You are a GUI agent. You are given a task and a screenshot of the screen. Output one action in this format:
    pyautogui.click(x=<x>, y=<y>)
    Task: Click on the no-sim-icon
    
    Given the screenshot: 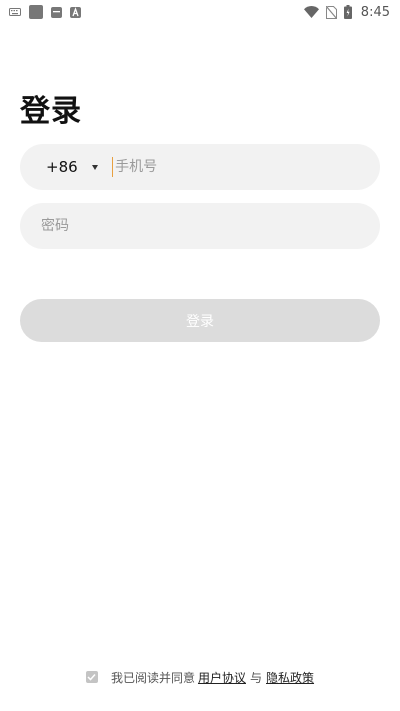 What is the action you would take?
    pyautogui.click(x=331, y=12)
    